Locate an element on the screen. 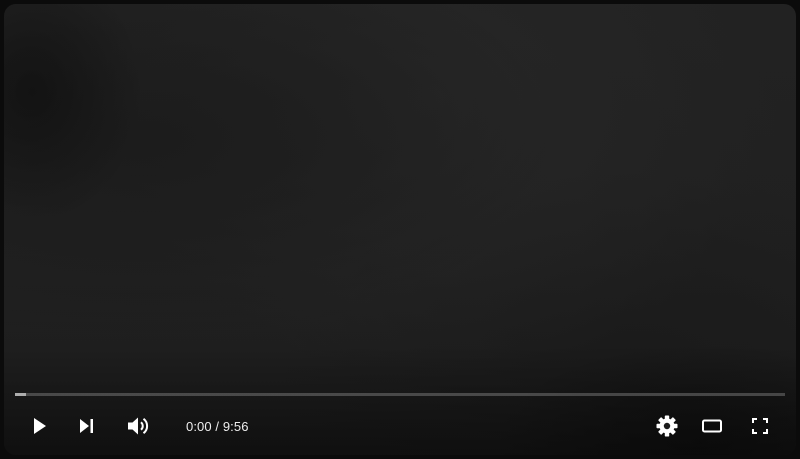  skip-next-icon is located at coordinates (87, 426).